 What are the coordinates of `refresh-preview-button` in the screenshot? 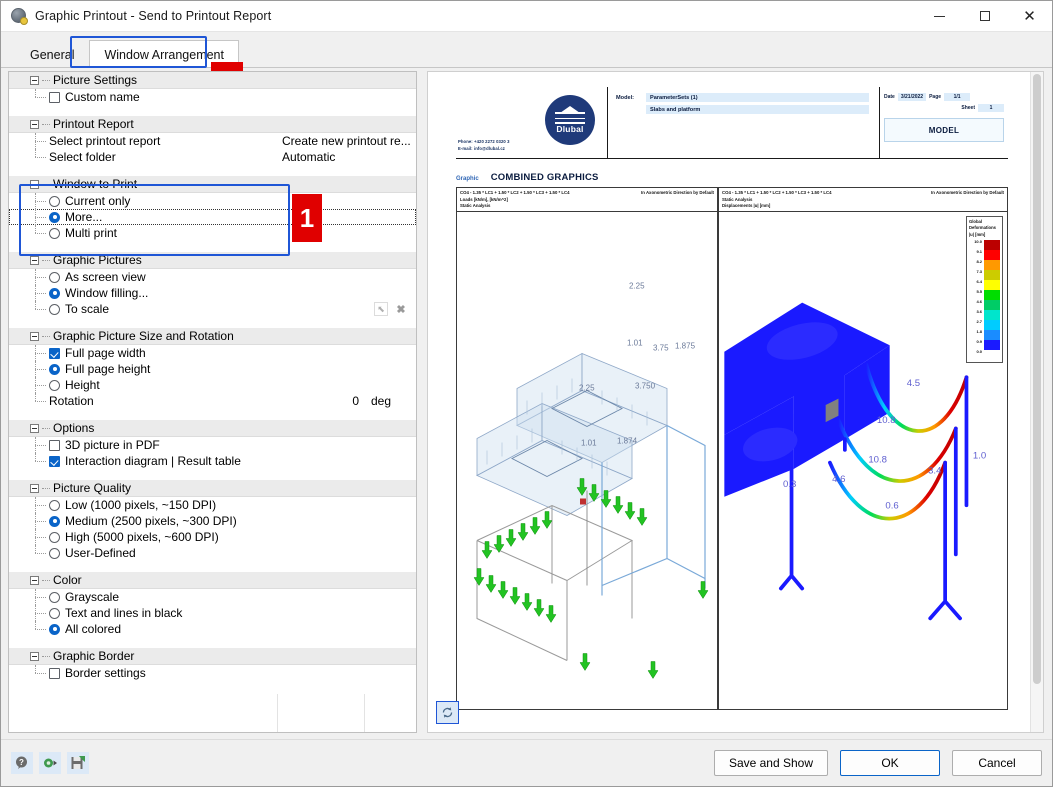 It's located at (447, 712).